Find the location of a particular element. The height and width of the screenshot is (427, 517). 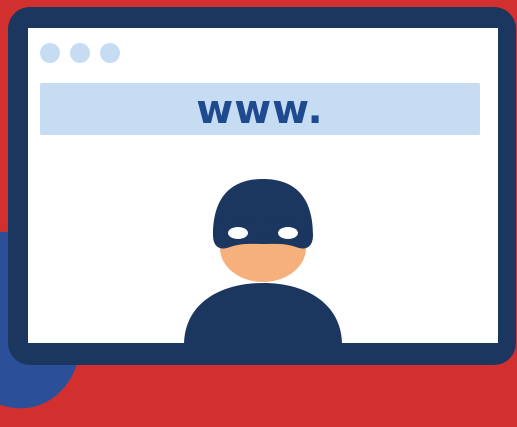

address-bar-text: www. is located at coordinates (260, 110).